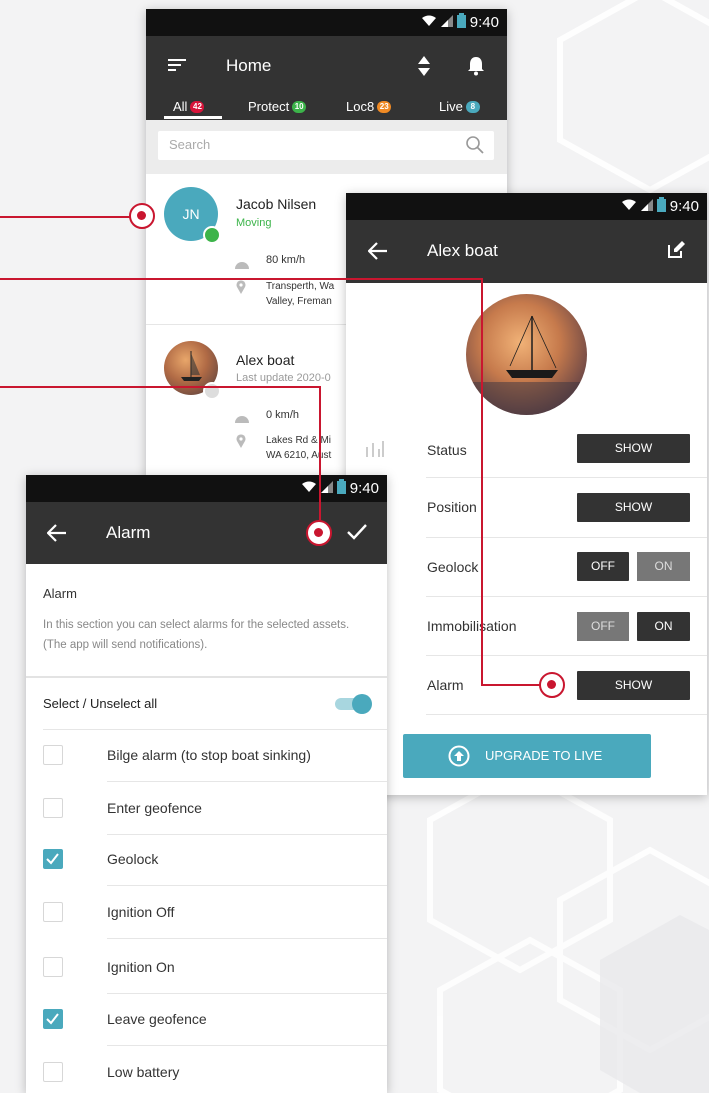 This screenshot has height=1093, width=709. I want to click on tab-protect: Protect 10, so click(277, 106).